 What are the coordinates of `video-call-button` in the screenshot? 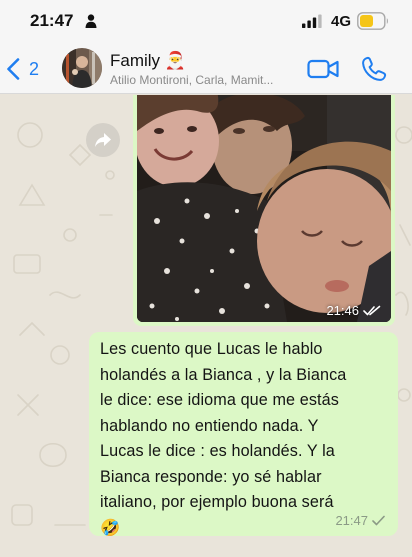 It's located at (323, 69).